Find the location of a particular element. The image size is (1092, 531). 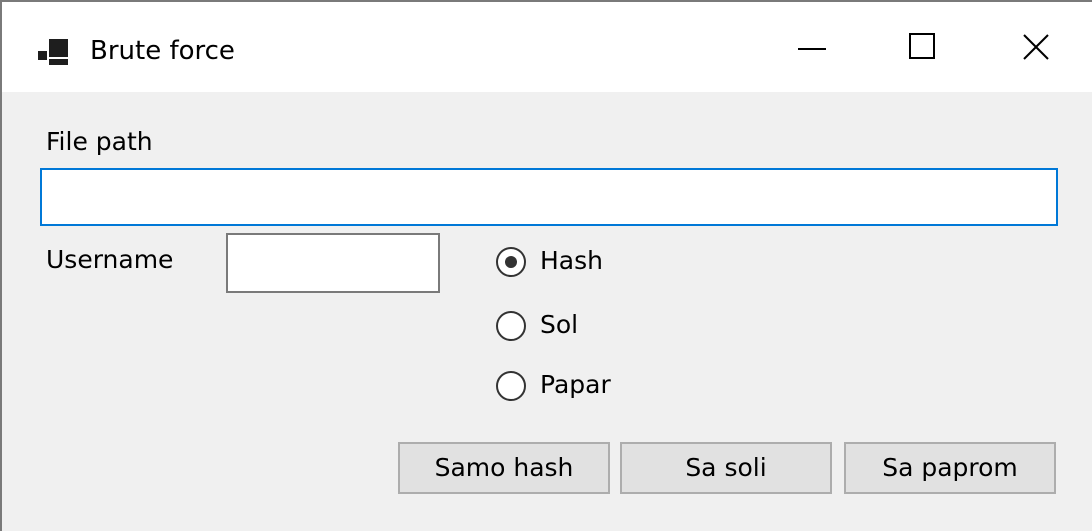

radio-hash-selected-dot is located at coordinates (511, 262).